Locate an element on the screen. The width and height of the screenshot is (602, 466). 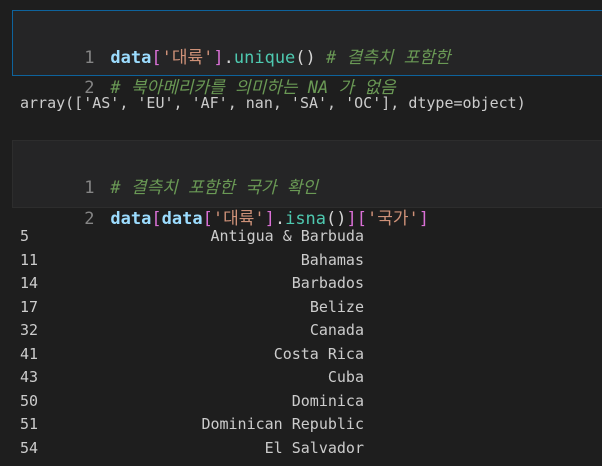
series-value: Cuba is located at coordinates (345, 377).